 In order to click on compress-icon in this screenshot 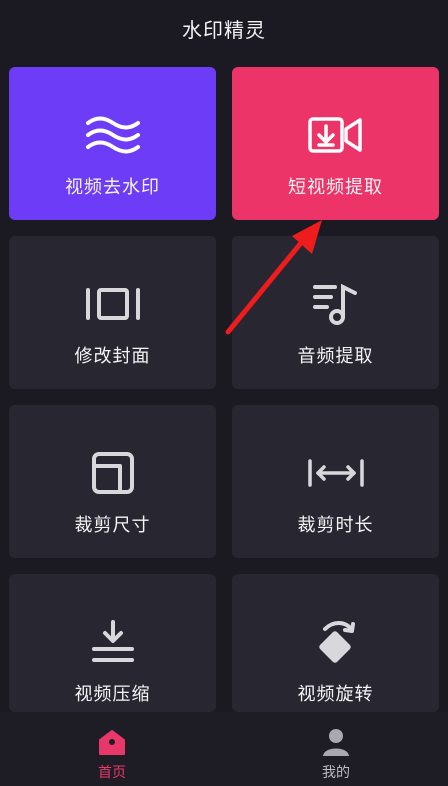, I will do `click(113, 642)`.